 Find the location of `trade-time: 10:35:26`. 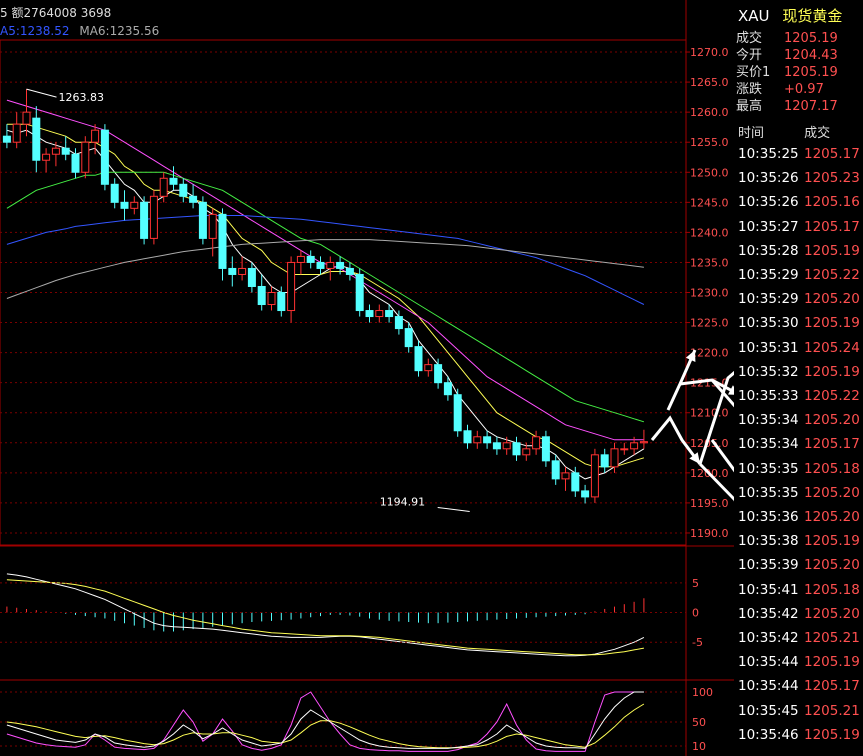

trade-time: 10:35:26 is located at coordinates (768, 202).